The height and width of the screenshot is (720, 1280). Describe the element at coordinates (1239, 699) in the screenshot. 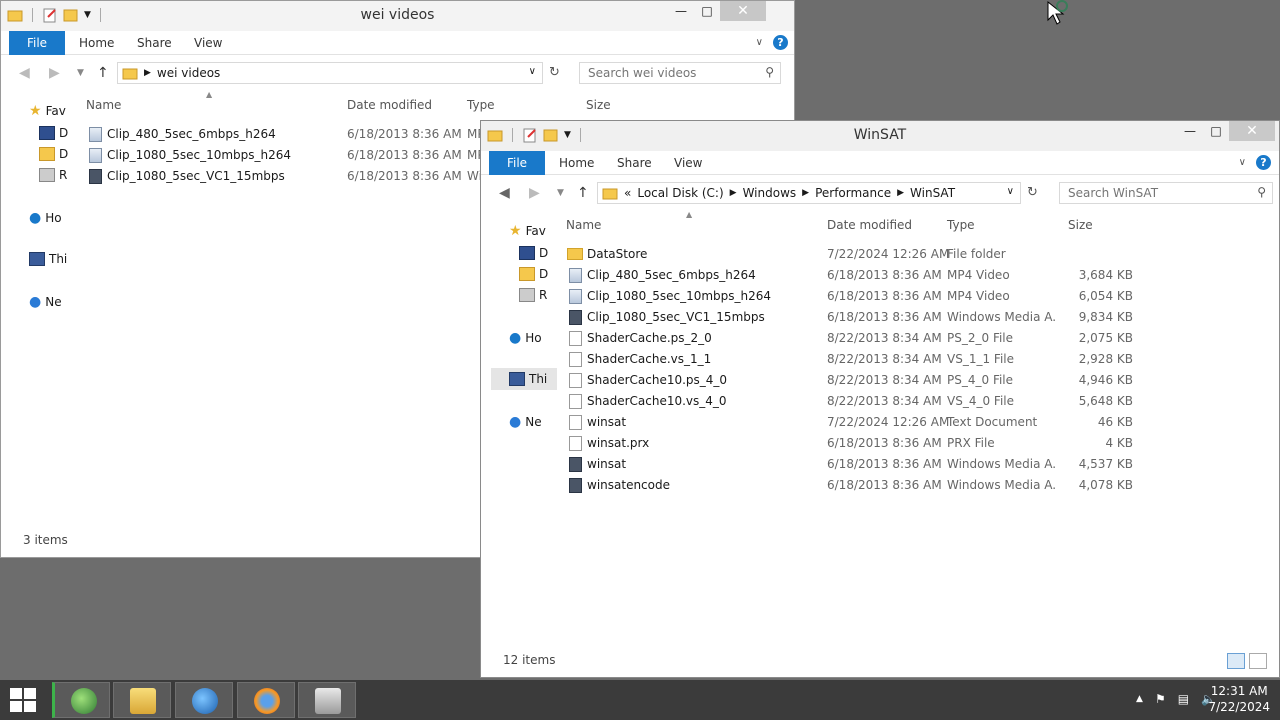

I see `clock: 12:31 AM 7/22/2024` at that location.